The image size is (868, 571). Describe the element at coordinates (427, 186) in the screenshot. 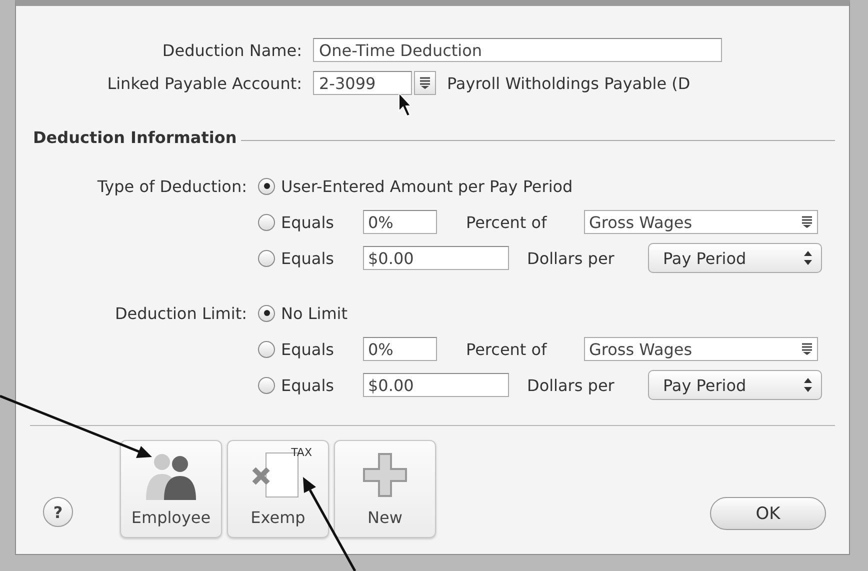

I see `option-label: User-Entered Amount per Pay Period` at that location.